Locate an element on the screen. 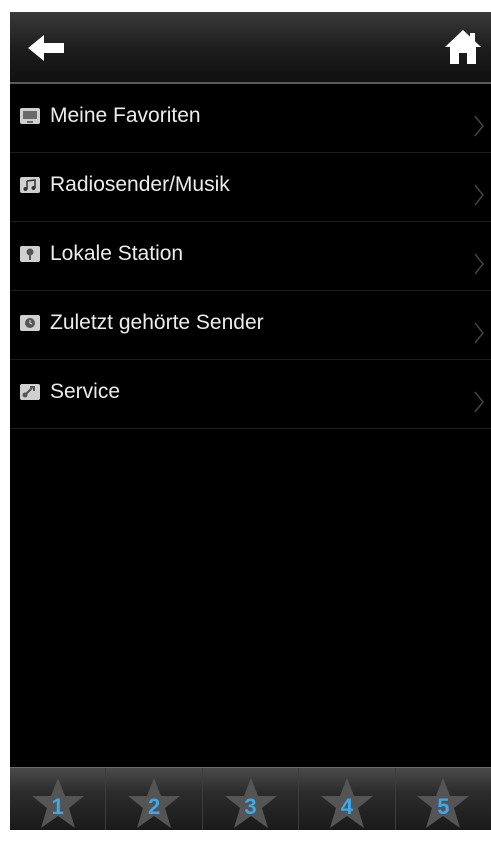  menu-item-favorites: Meine Favoriten is located at coordinates (250, 118).